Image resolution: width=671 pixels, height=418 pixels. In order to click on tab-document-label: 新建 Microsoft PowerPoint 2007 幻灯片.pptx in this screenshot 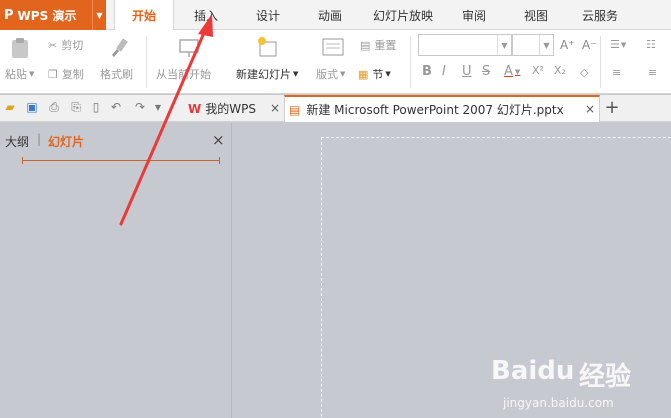, I will do `click(435, 110)`.